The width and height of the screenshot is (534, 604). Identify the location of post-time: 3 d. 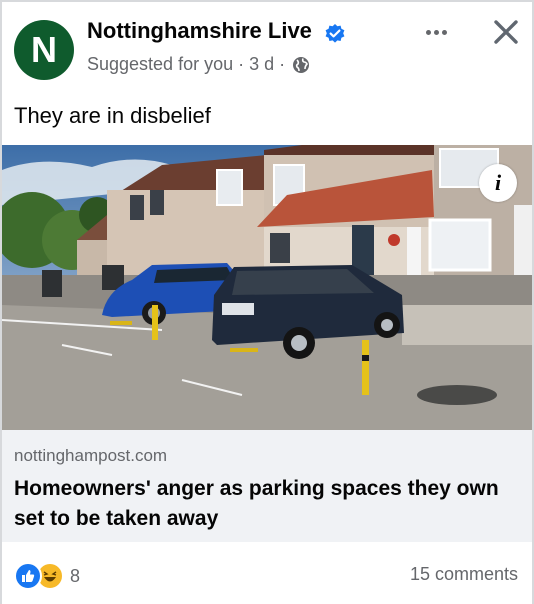
(261, 64).